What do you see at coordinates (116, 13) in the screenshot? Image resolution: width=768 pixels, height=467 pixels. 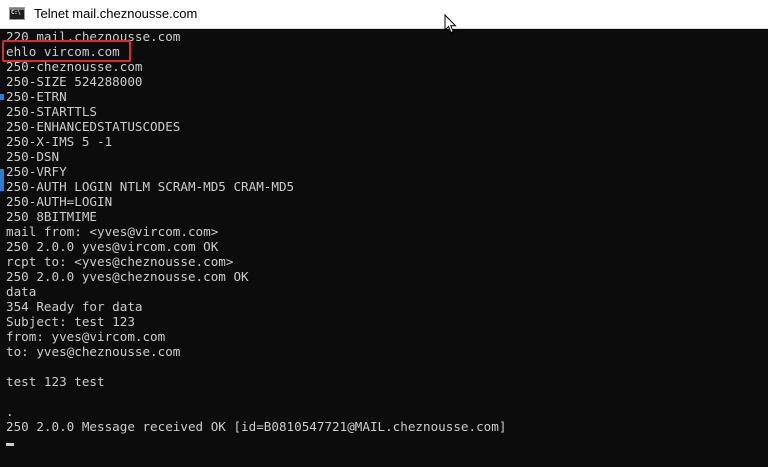 I see `window-title: Telnet mail.cheznousse.com` at bounding box center [116, 13].